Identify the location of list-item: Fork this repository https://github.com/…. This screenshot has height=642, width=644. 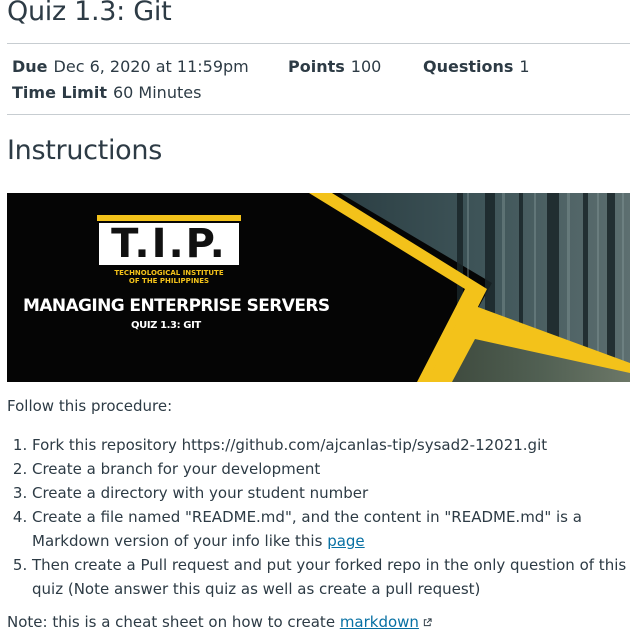
(332, 445).